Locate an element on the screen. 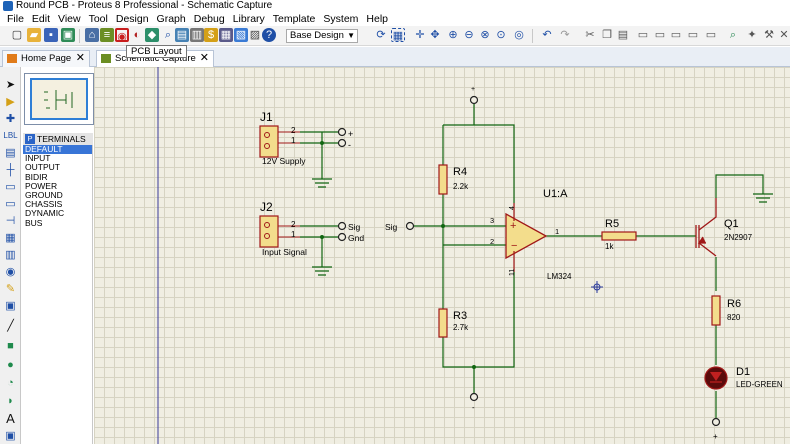 The height and width of the screenshot is (444, 790). text-tool-icon: A is located at coordinates (10, 419).